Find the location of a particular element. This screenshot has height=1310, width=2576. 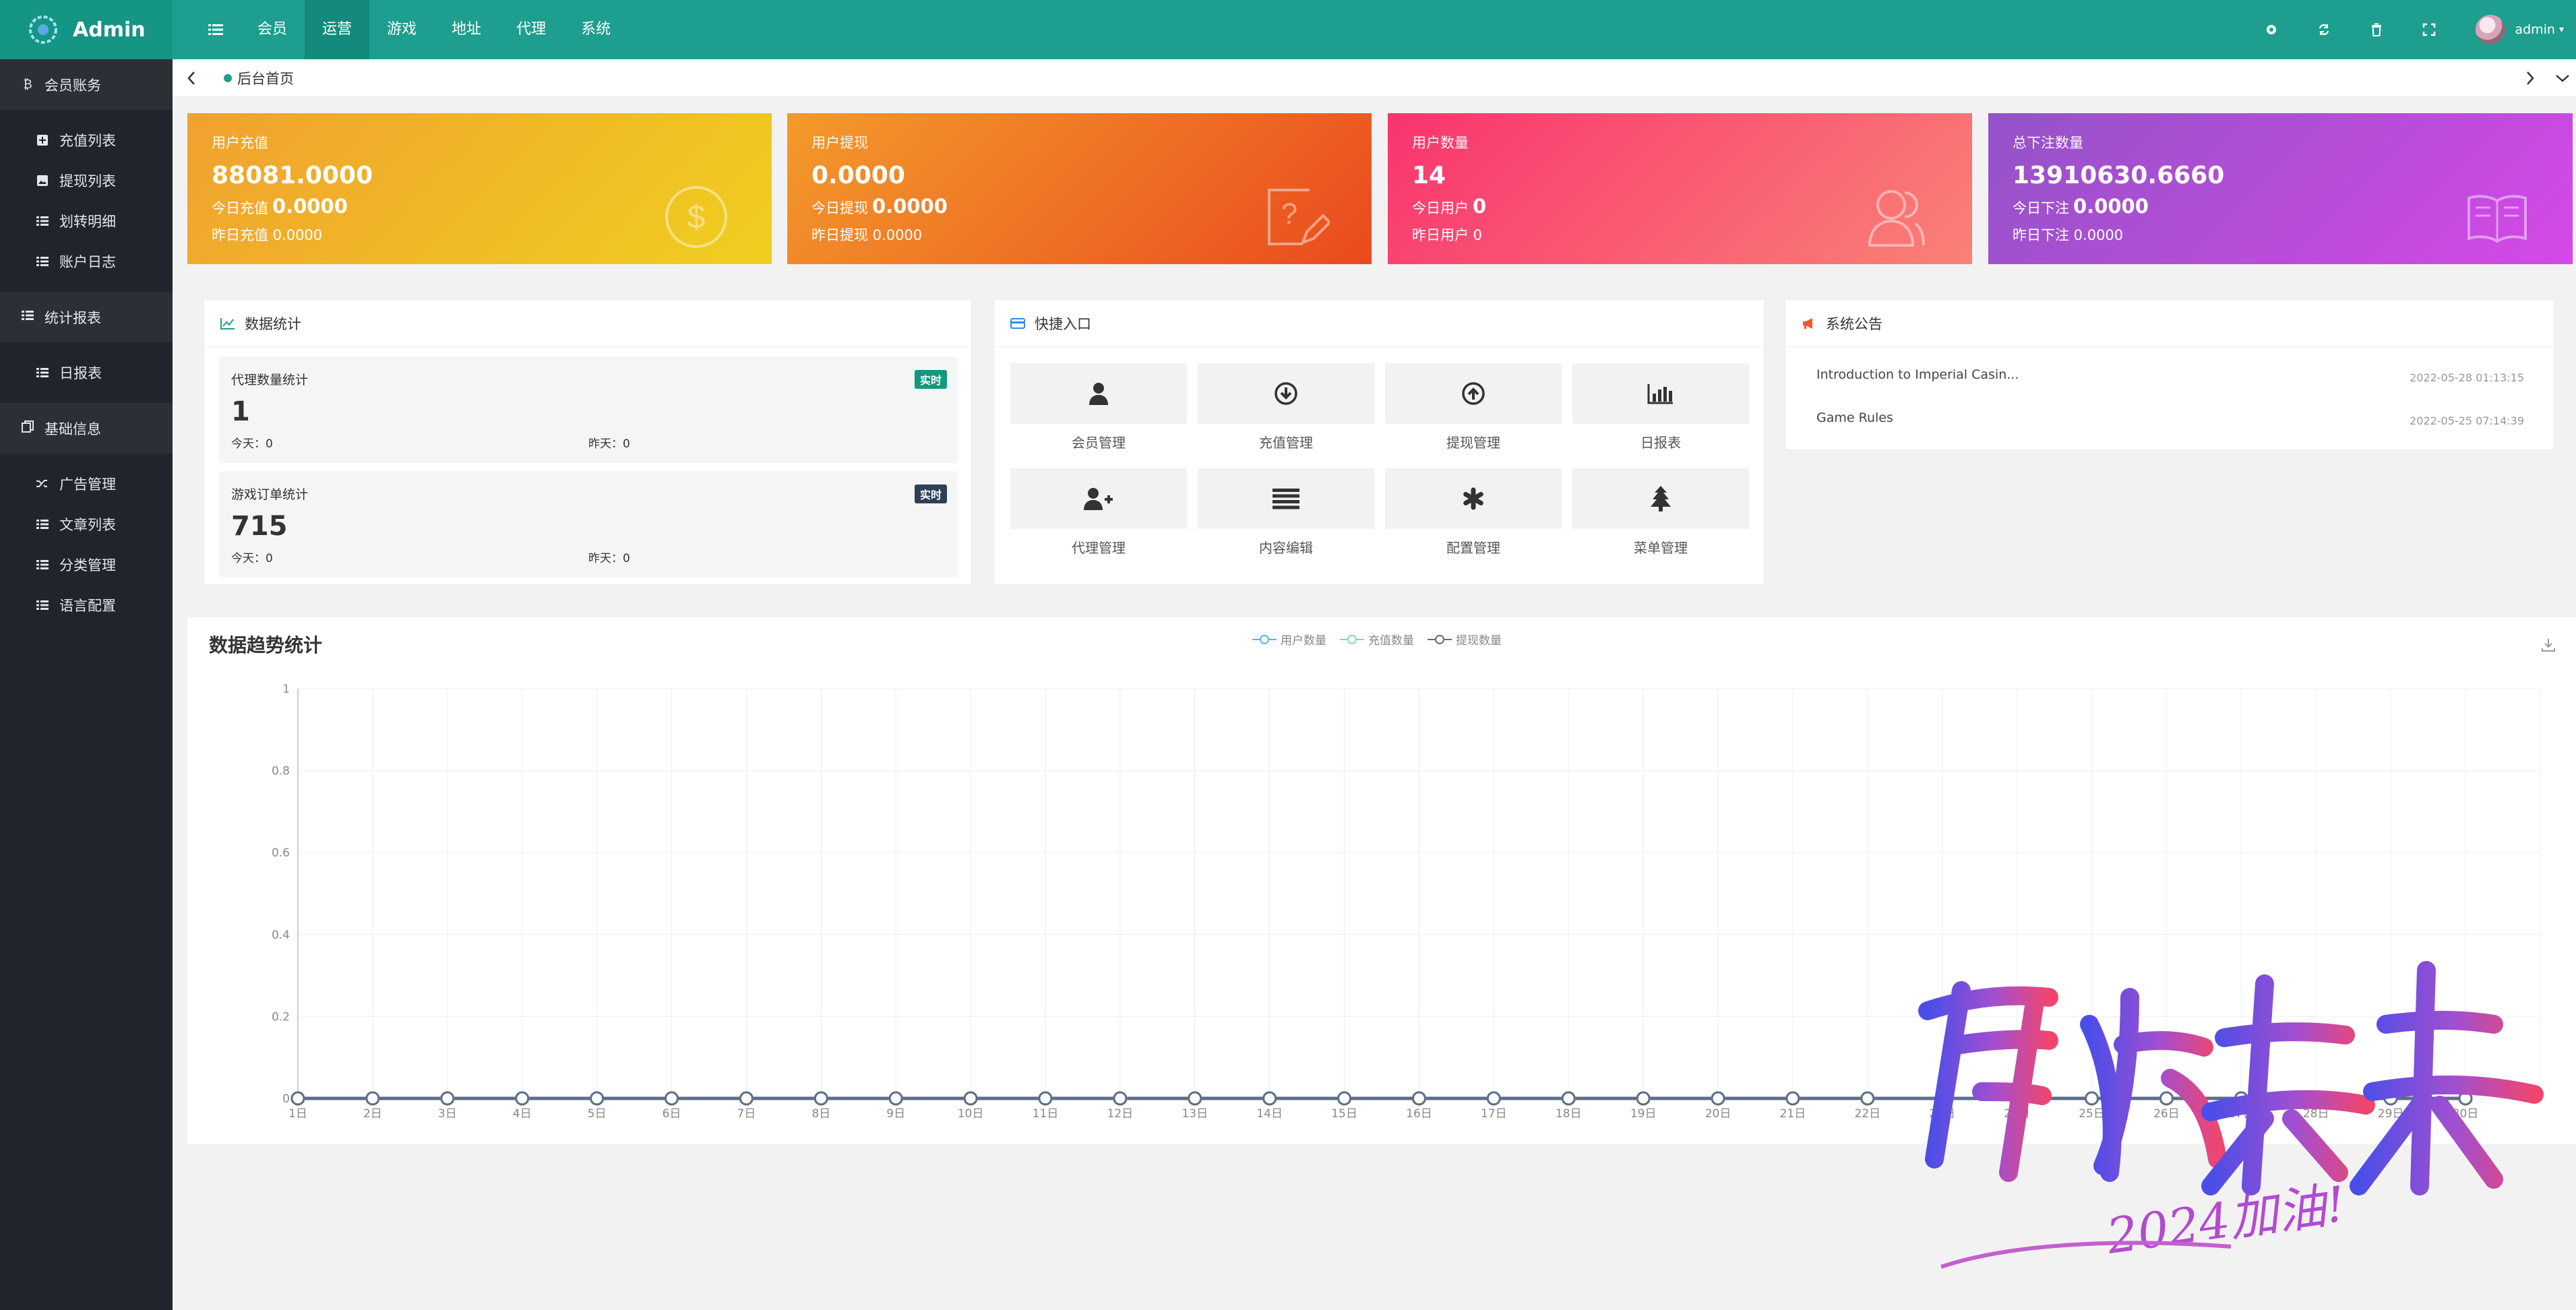

topnav-system: 系统 is located at coordinates (596, 29).